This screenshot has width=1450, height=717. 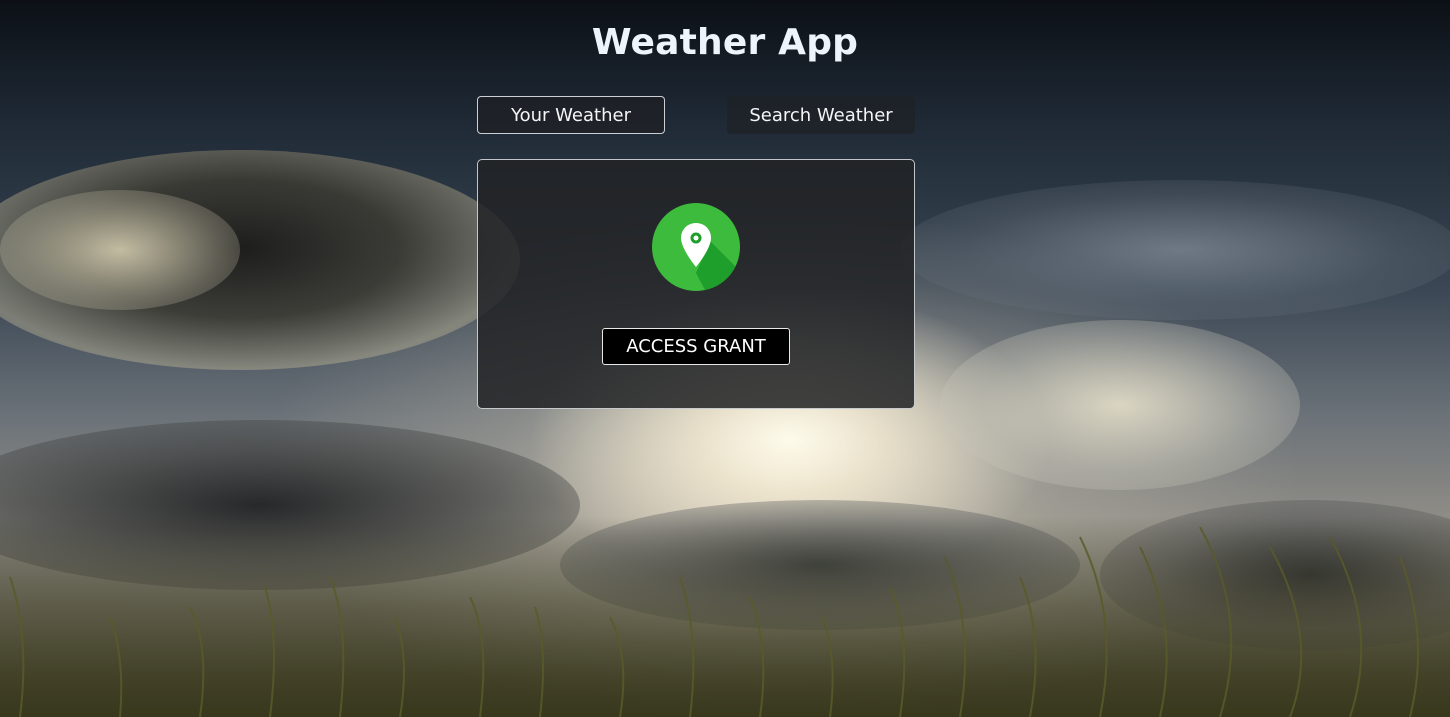 What do you see at coordinates (696, 247) in the screenshot?
I see `location-pin-icon` at bounding box center [696, 247].